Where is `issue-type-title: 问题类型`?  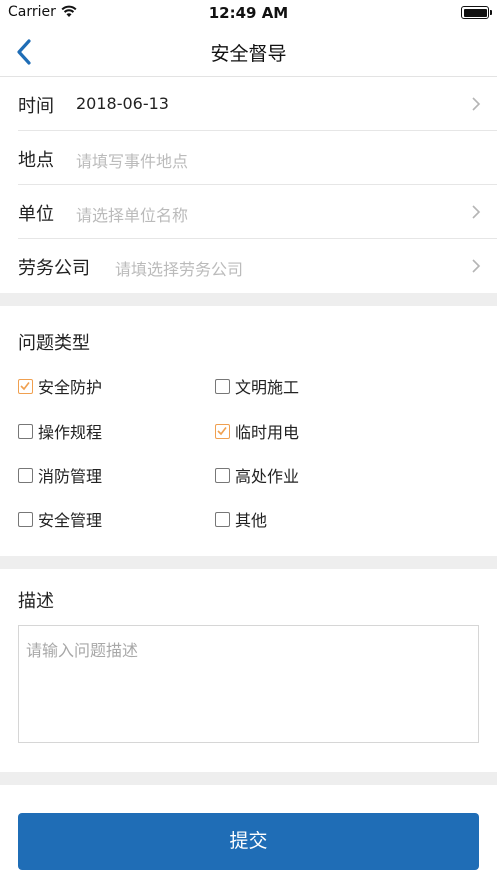 issue-type-title: 问题类型 is located at coordinates (54, 343).